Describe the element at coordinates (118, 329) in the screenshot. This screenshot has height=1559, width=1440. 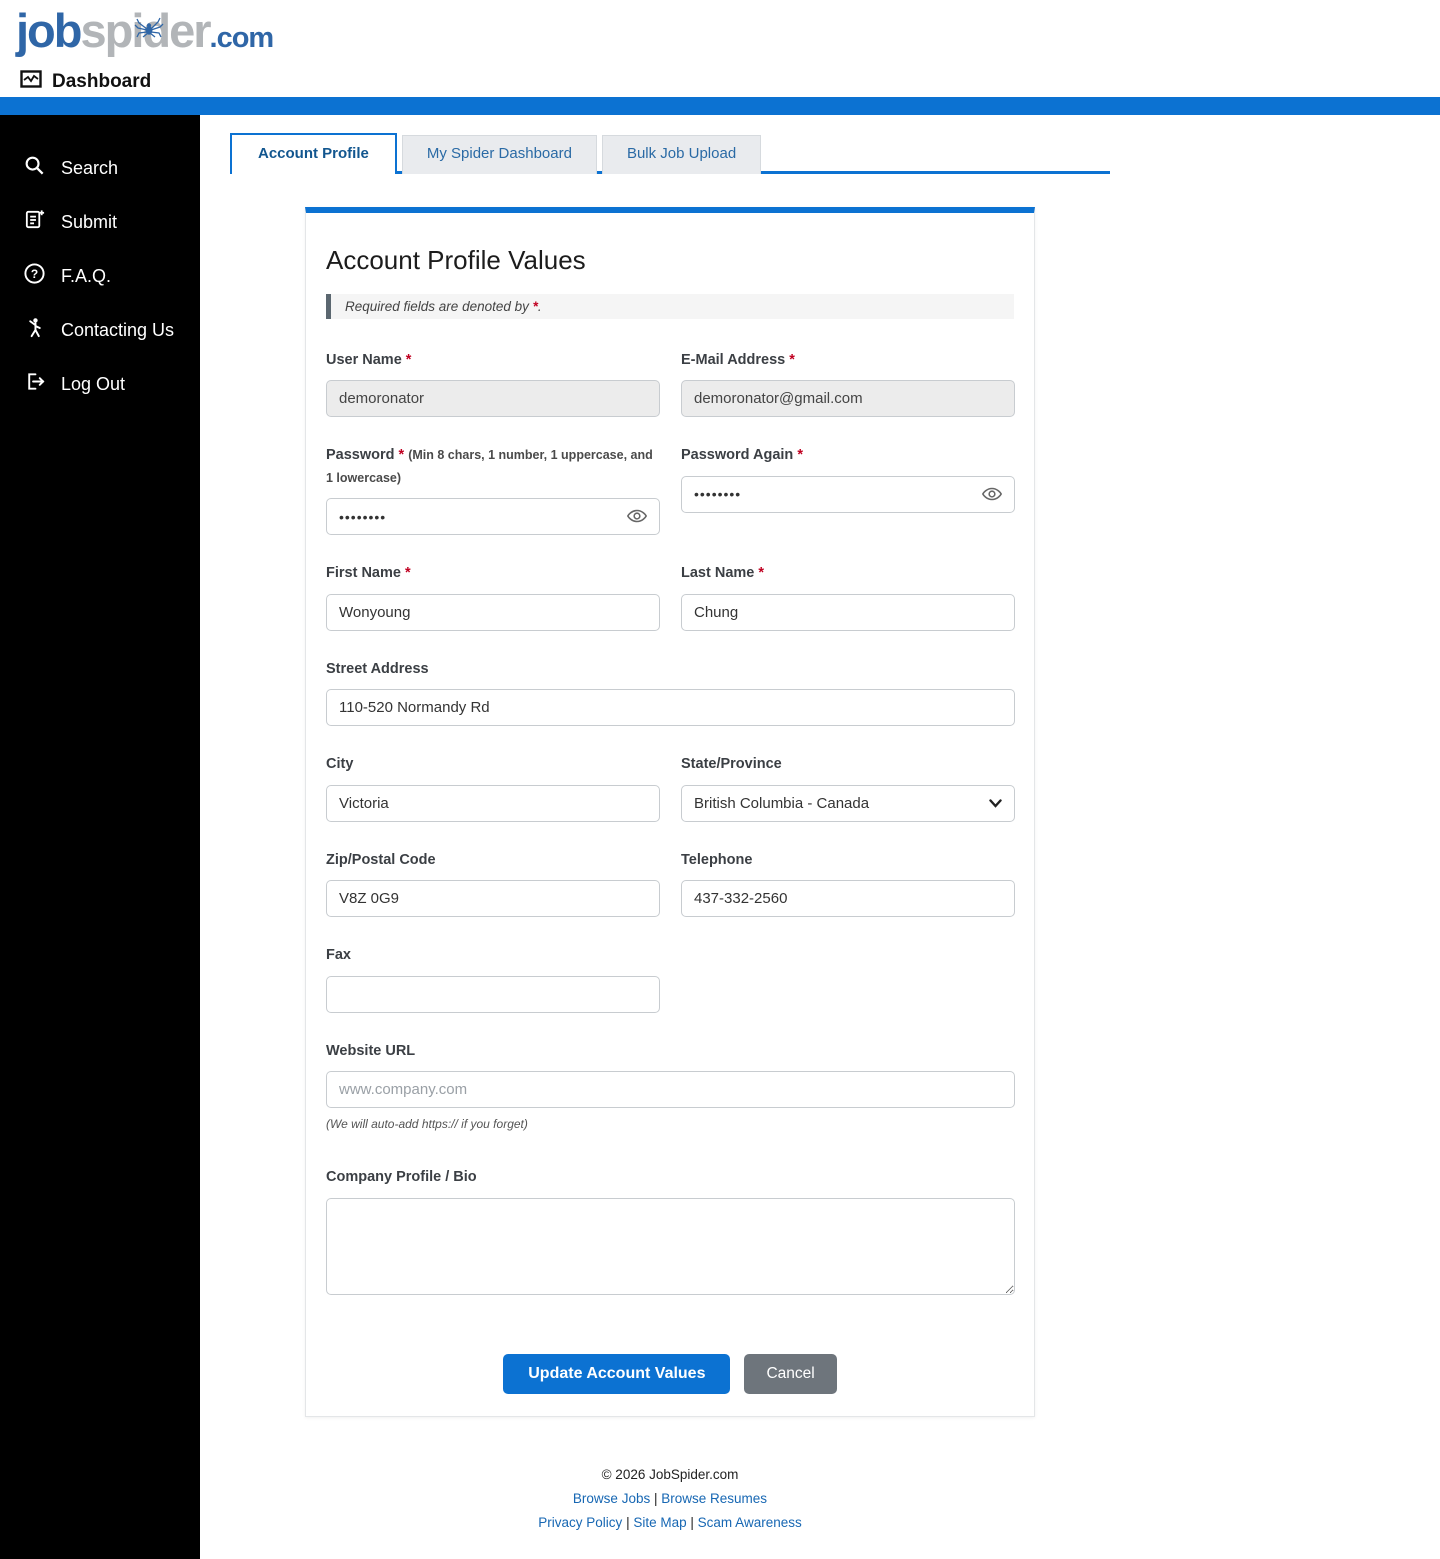
I see `sidebar-item-label: Contacting Us` at that location.